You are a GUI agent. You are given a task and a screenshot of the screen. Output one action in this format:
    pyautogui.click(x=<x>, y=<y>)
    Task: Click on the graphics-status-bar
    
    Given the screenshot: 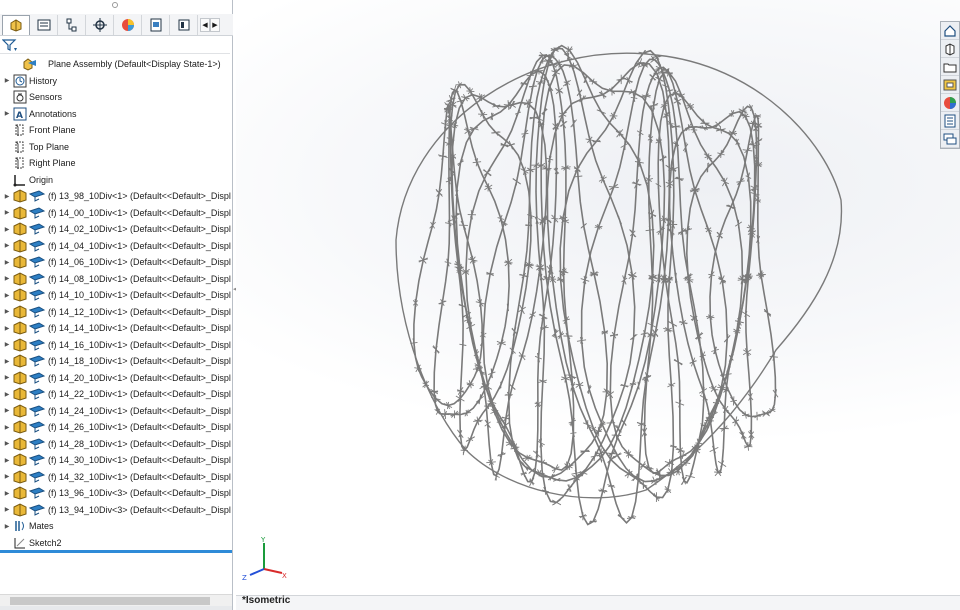 What is the action you would take?
    pyautogui.click(x=598, y=602)
    